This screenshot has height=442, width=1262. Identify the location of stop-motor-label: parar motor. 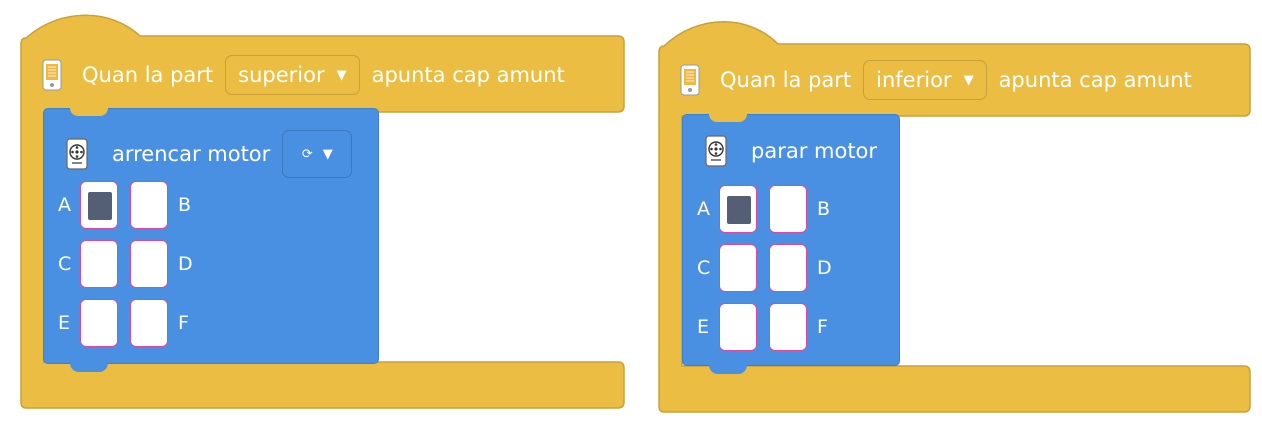
(814, 151).